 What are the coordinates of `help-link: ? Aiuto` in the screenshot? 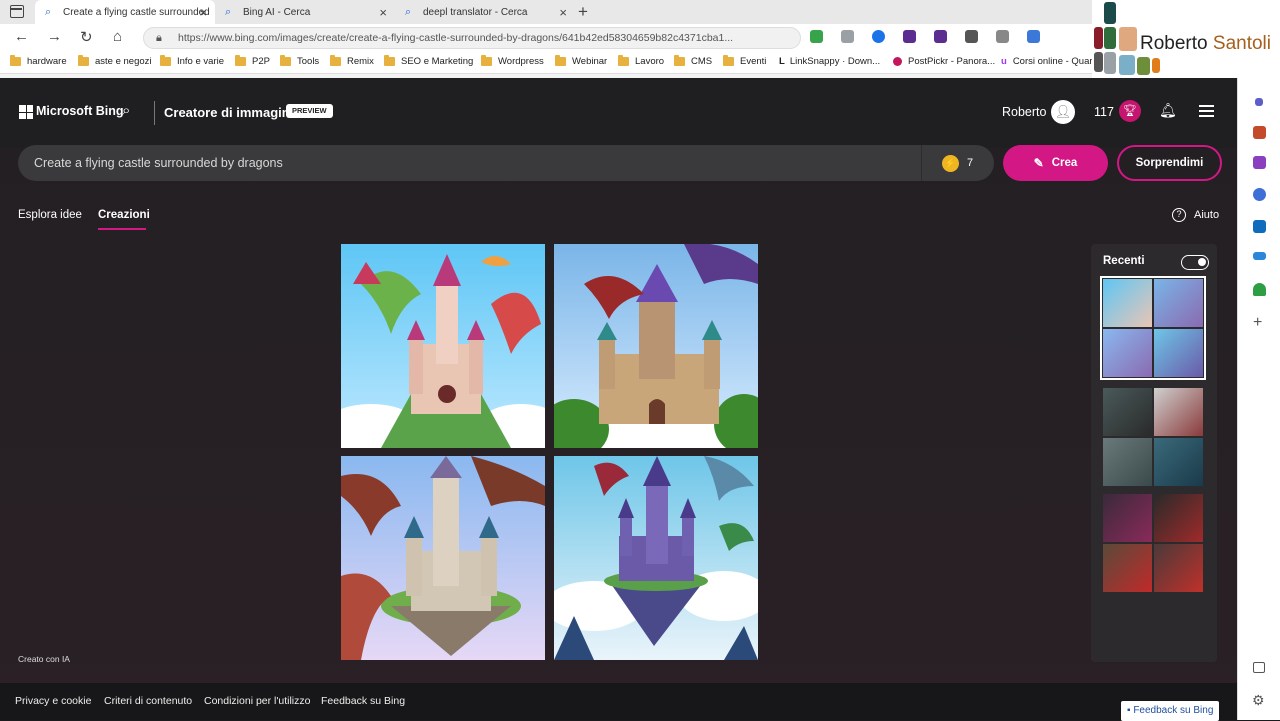 It's located at (1195, 215).